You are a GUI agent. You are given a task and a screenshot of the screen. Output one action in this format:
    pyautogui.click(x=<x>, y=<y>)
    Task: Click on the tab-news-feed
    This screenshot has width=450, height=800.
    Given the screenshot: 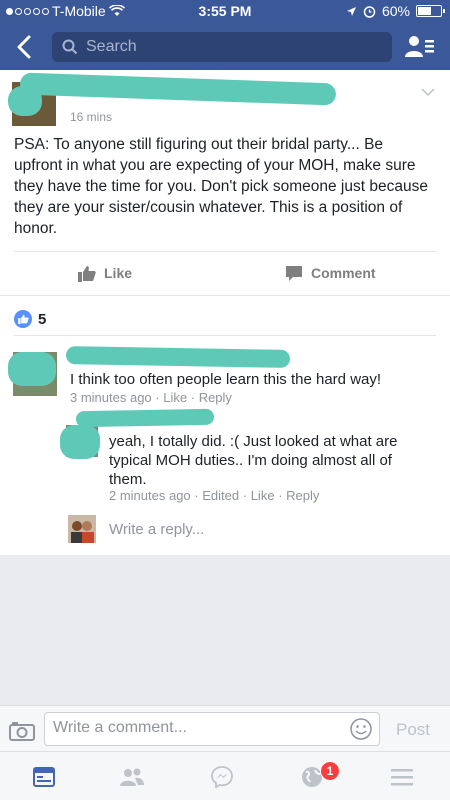 What is the action you would take?
    pyautogui.click(x=44, y=777)
    